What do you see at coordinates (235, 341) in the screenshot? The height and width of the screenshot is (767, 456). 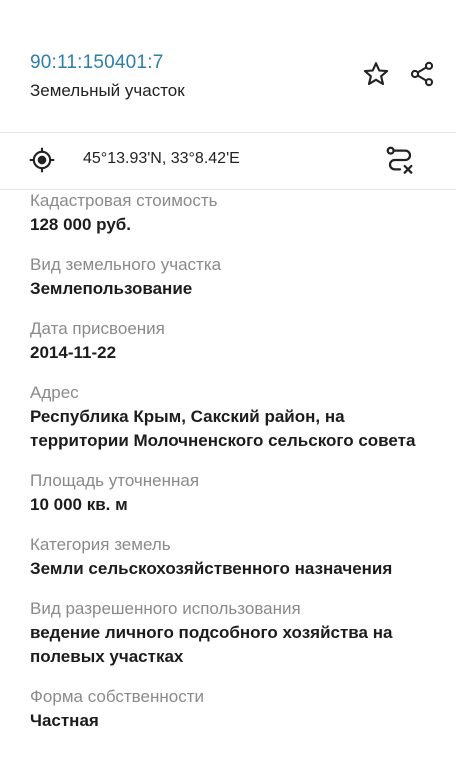 I see `field-assignment-date: Дата присвоения 2014-11-22` at bounding box center [235, 341].